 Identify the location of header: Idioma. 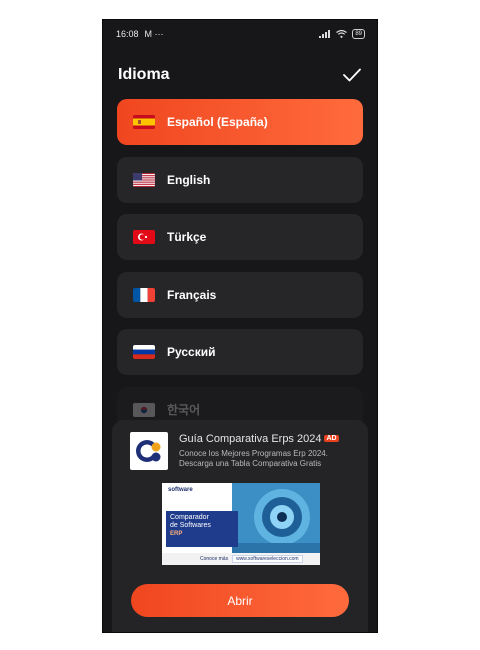
(240, 75).